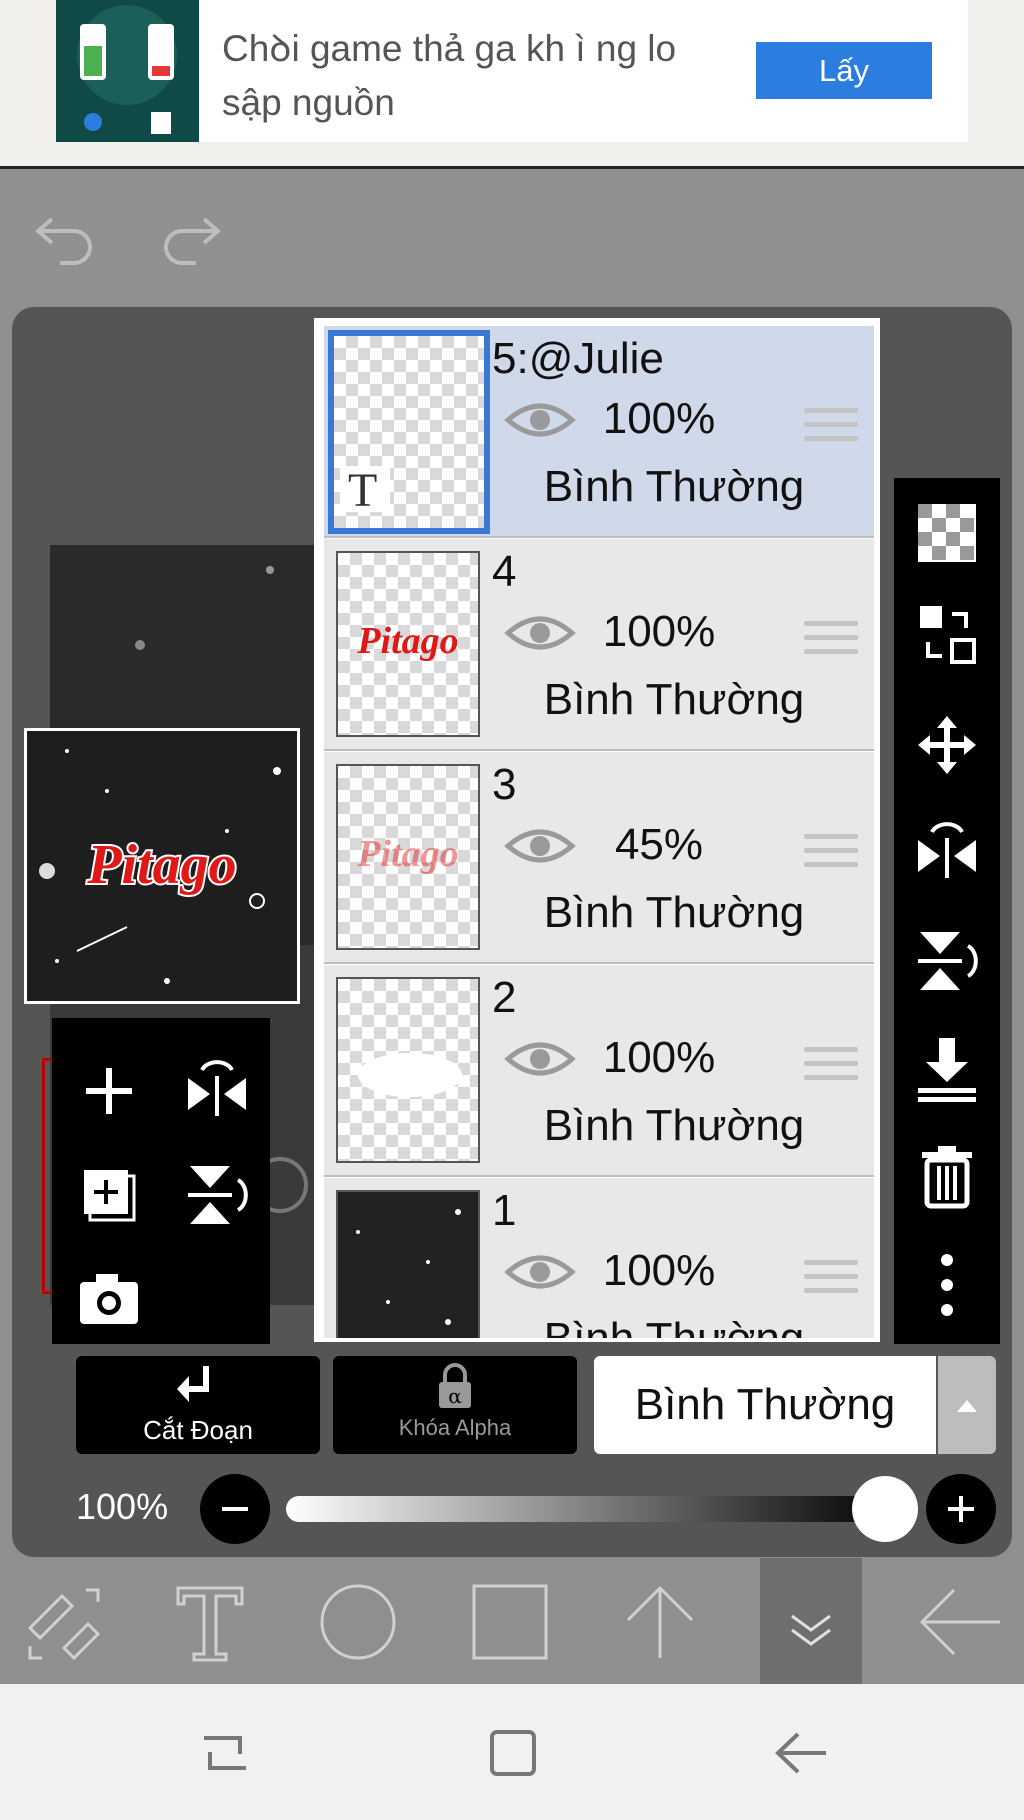 The height and width of the screenshot is (1820, 1024). What do you see at coordinates (947, 745) in the screenshot?
I see `move-icon` at bounding box center [947, 745].